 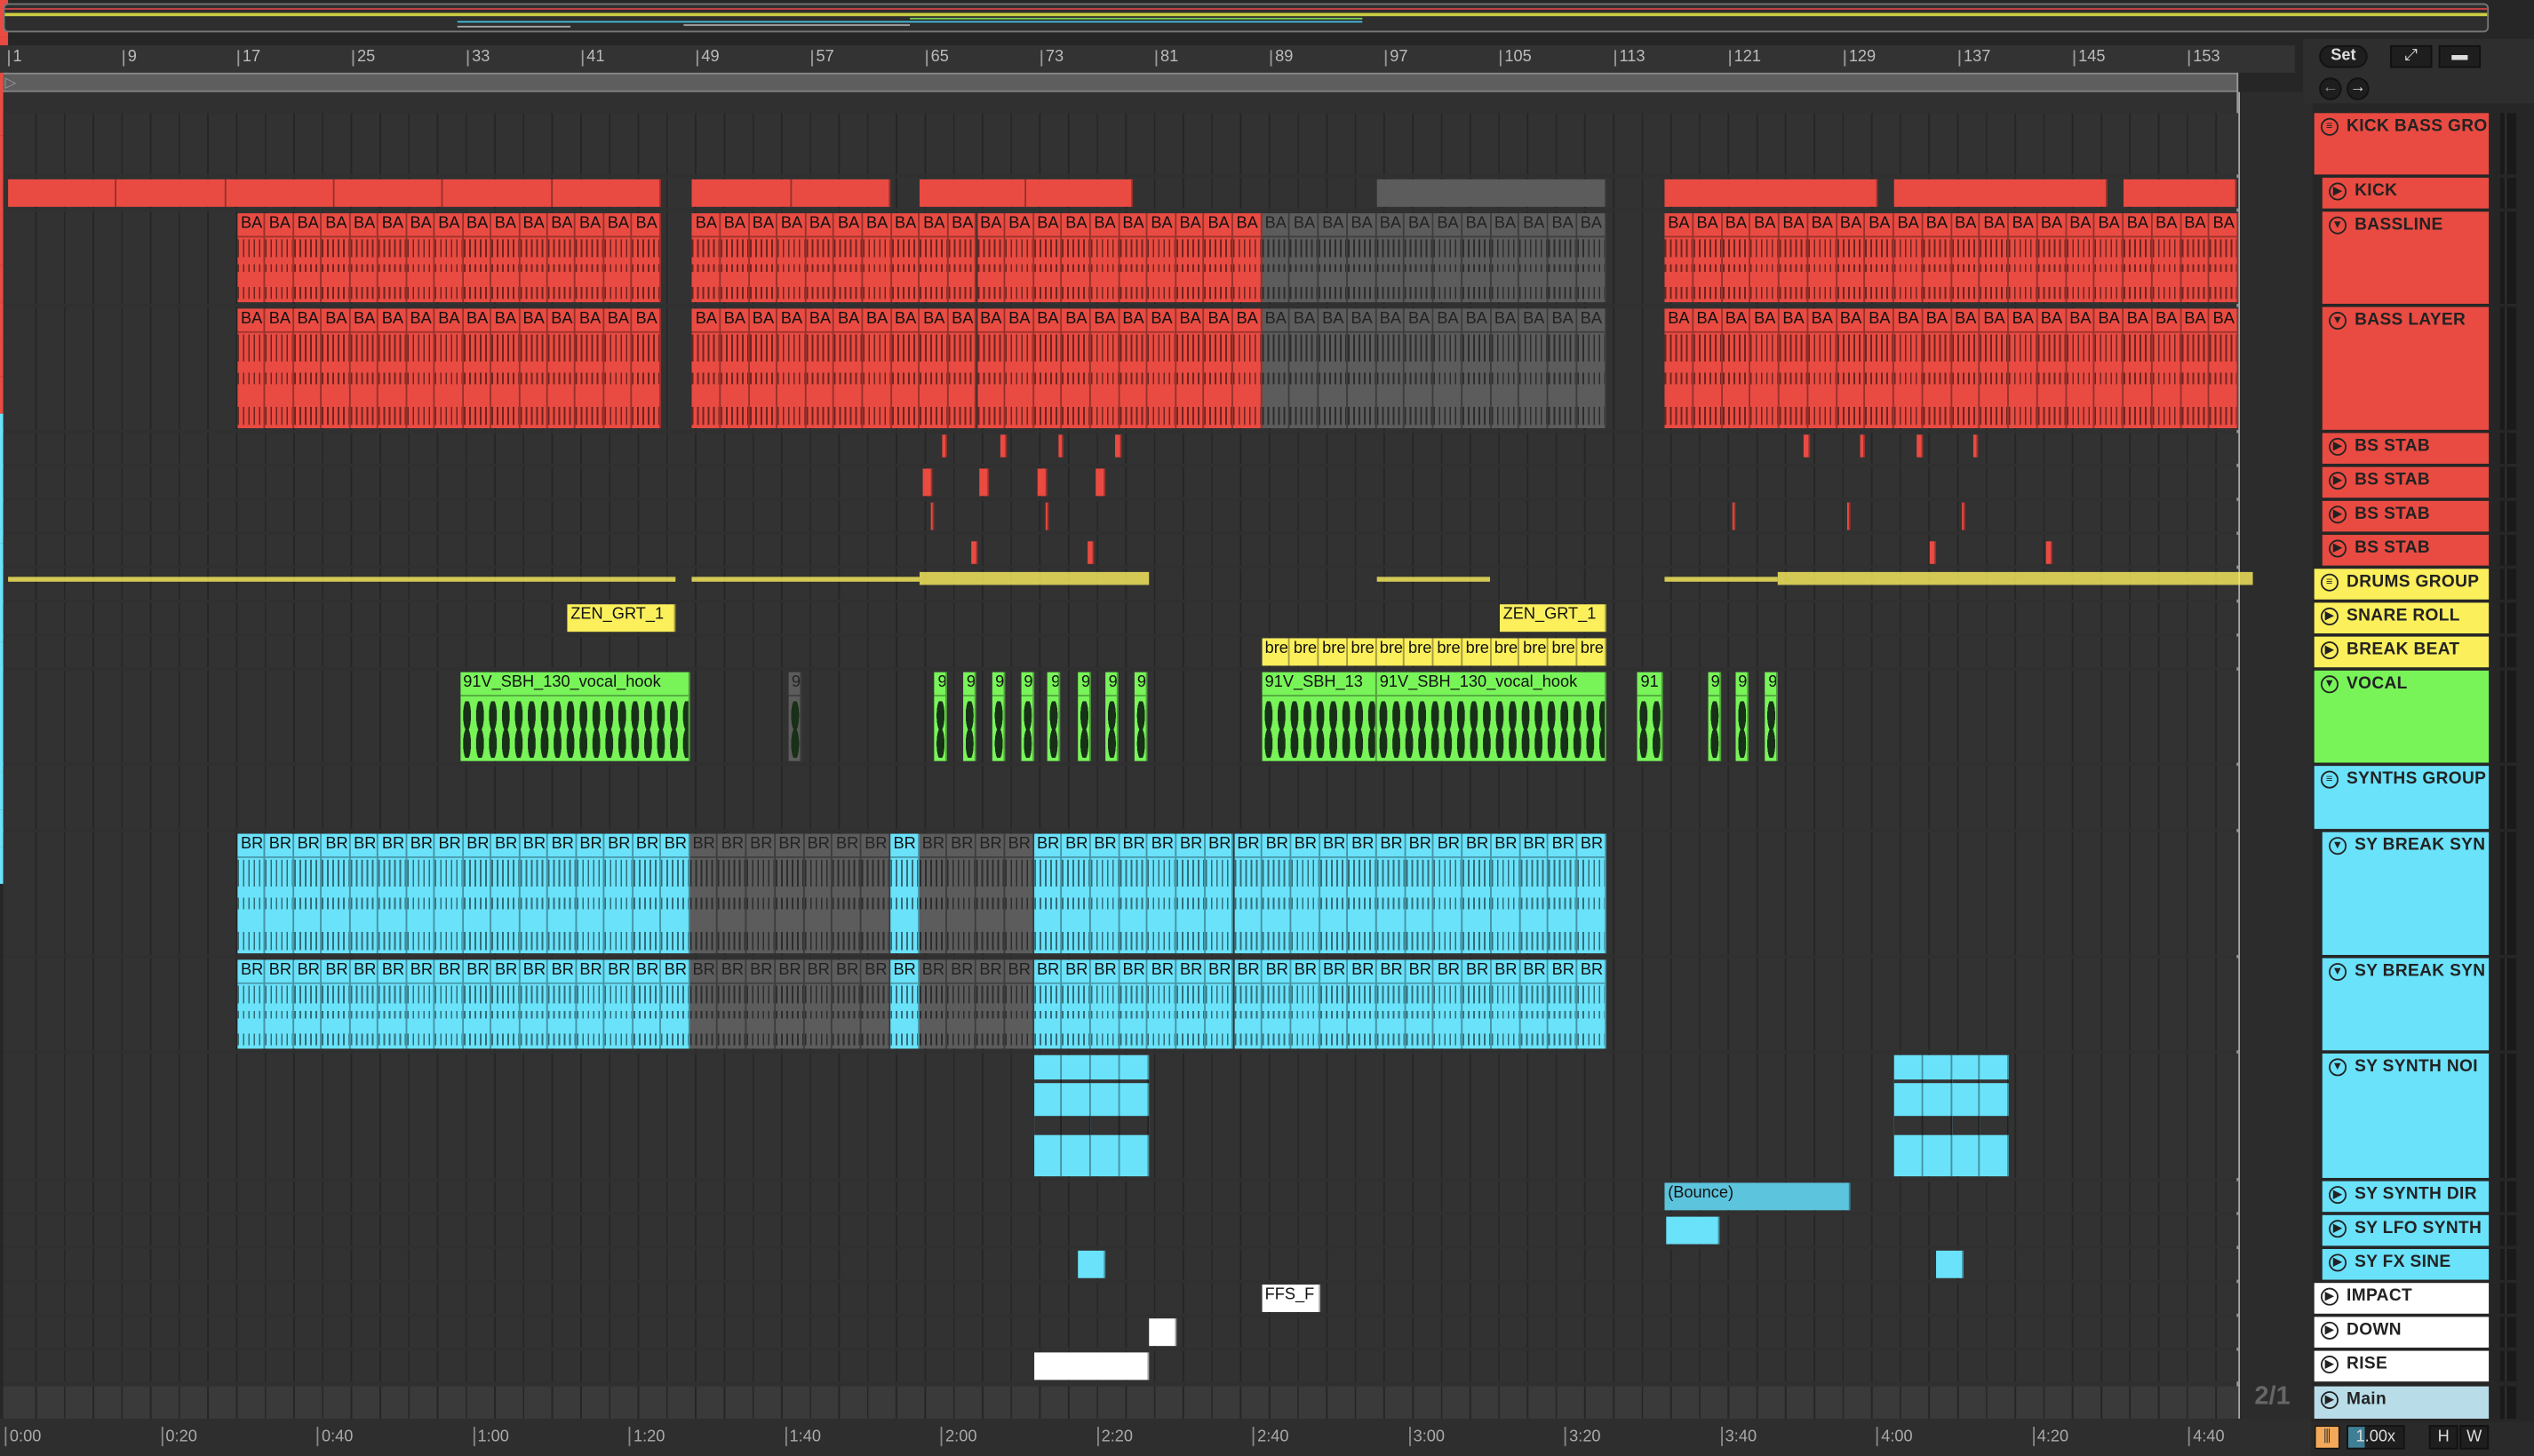 What do you see at coordinates (2330, 88) in the screenshot?
I see `back-button: ←` at bounding box center [2330, 88].